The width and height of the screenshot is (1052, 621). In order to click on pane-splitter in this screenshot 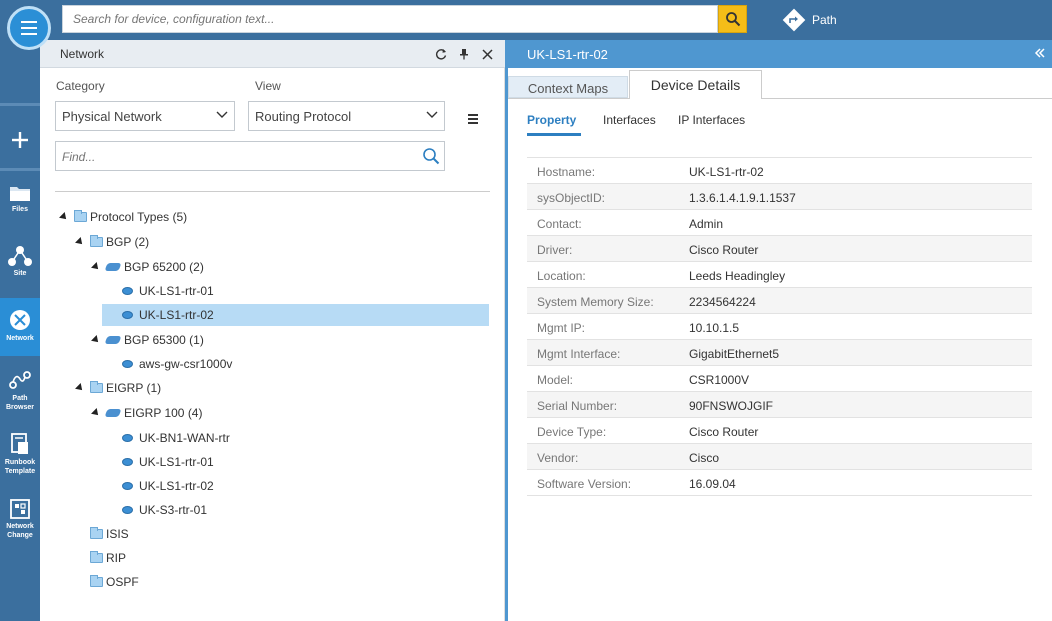, I will do `click(506, 330)`.